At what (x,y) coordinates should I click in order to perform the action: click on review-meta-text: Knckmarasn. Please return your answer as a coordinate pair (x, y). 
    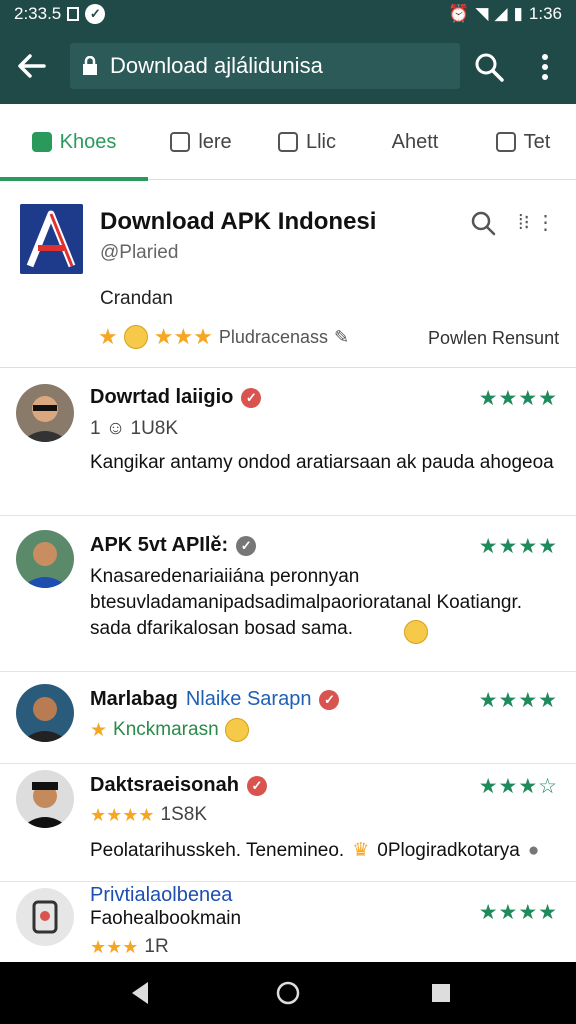
    Looking at the image, I should click on (166, 729).